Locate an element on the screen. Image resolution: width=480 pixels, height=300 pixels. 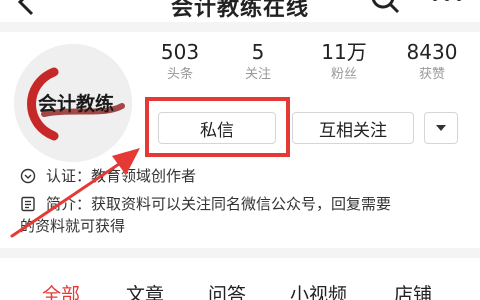
intro-label: 简介： is located at coordinates (69, 204).